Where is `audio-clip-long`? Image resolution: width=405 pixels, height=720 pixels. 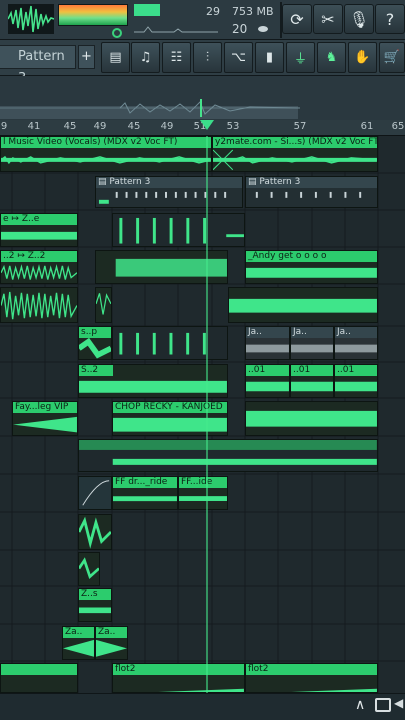 audio-clip-long is located at coordinates (228, 455).